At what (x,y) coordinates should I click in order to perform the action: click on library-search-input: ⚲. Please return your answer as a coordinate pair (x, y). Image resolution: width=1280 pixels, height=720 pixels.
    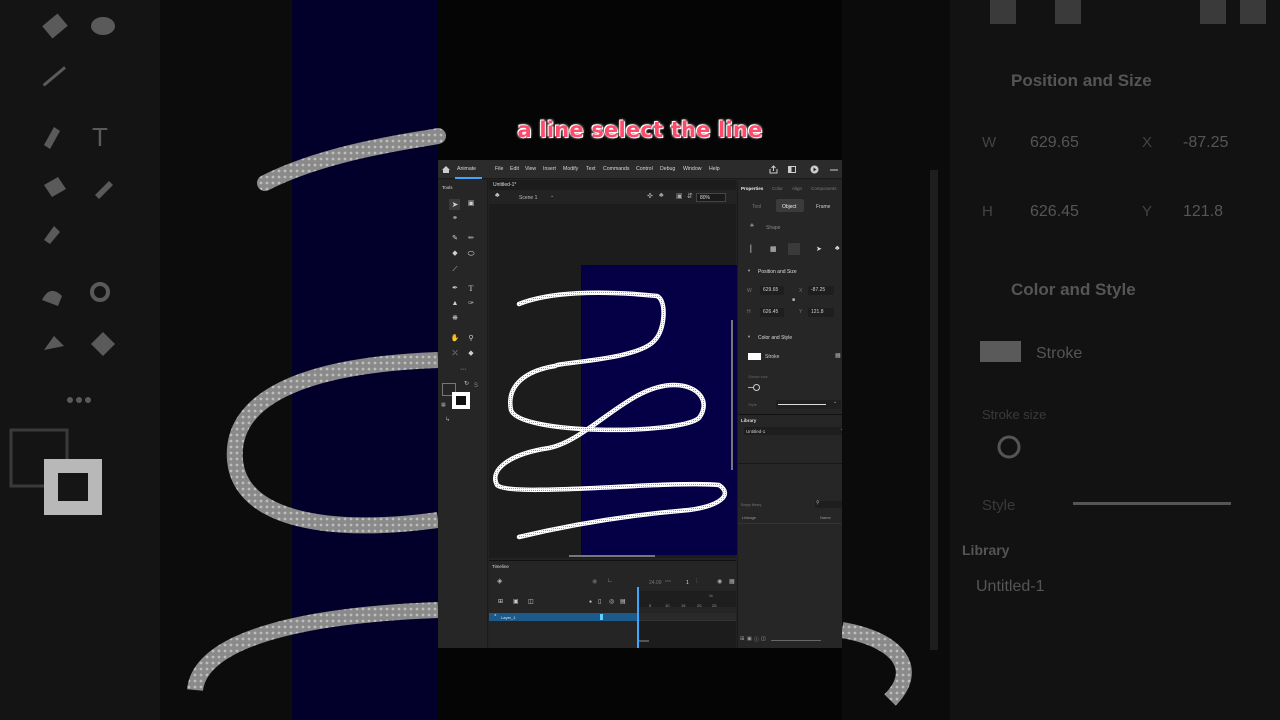
    Looking at the image, I should click on (828, 504).